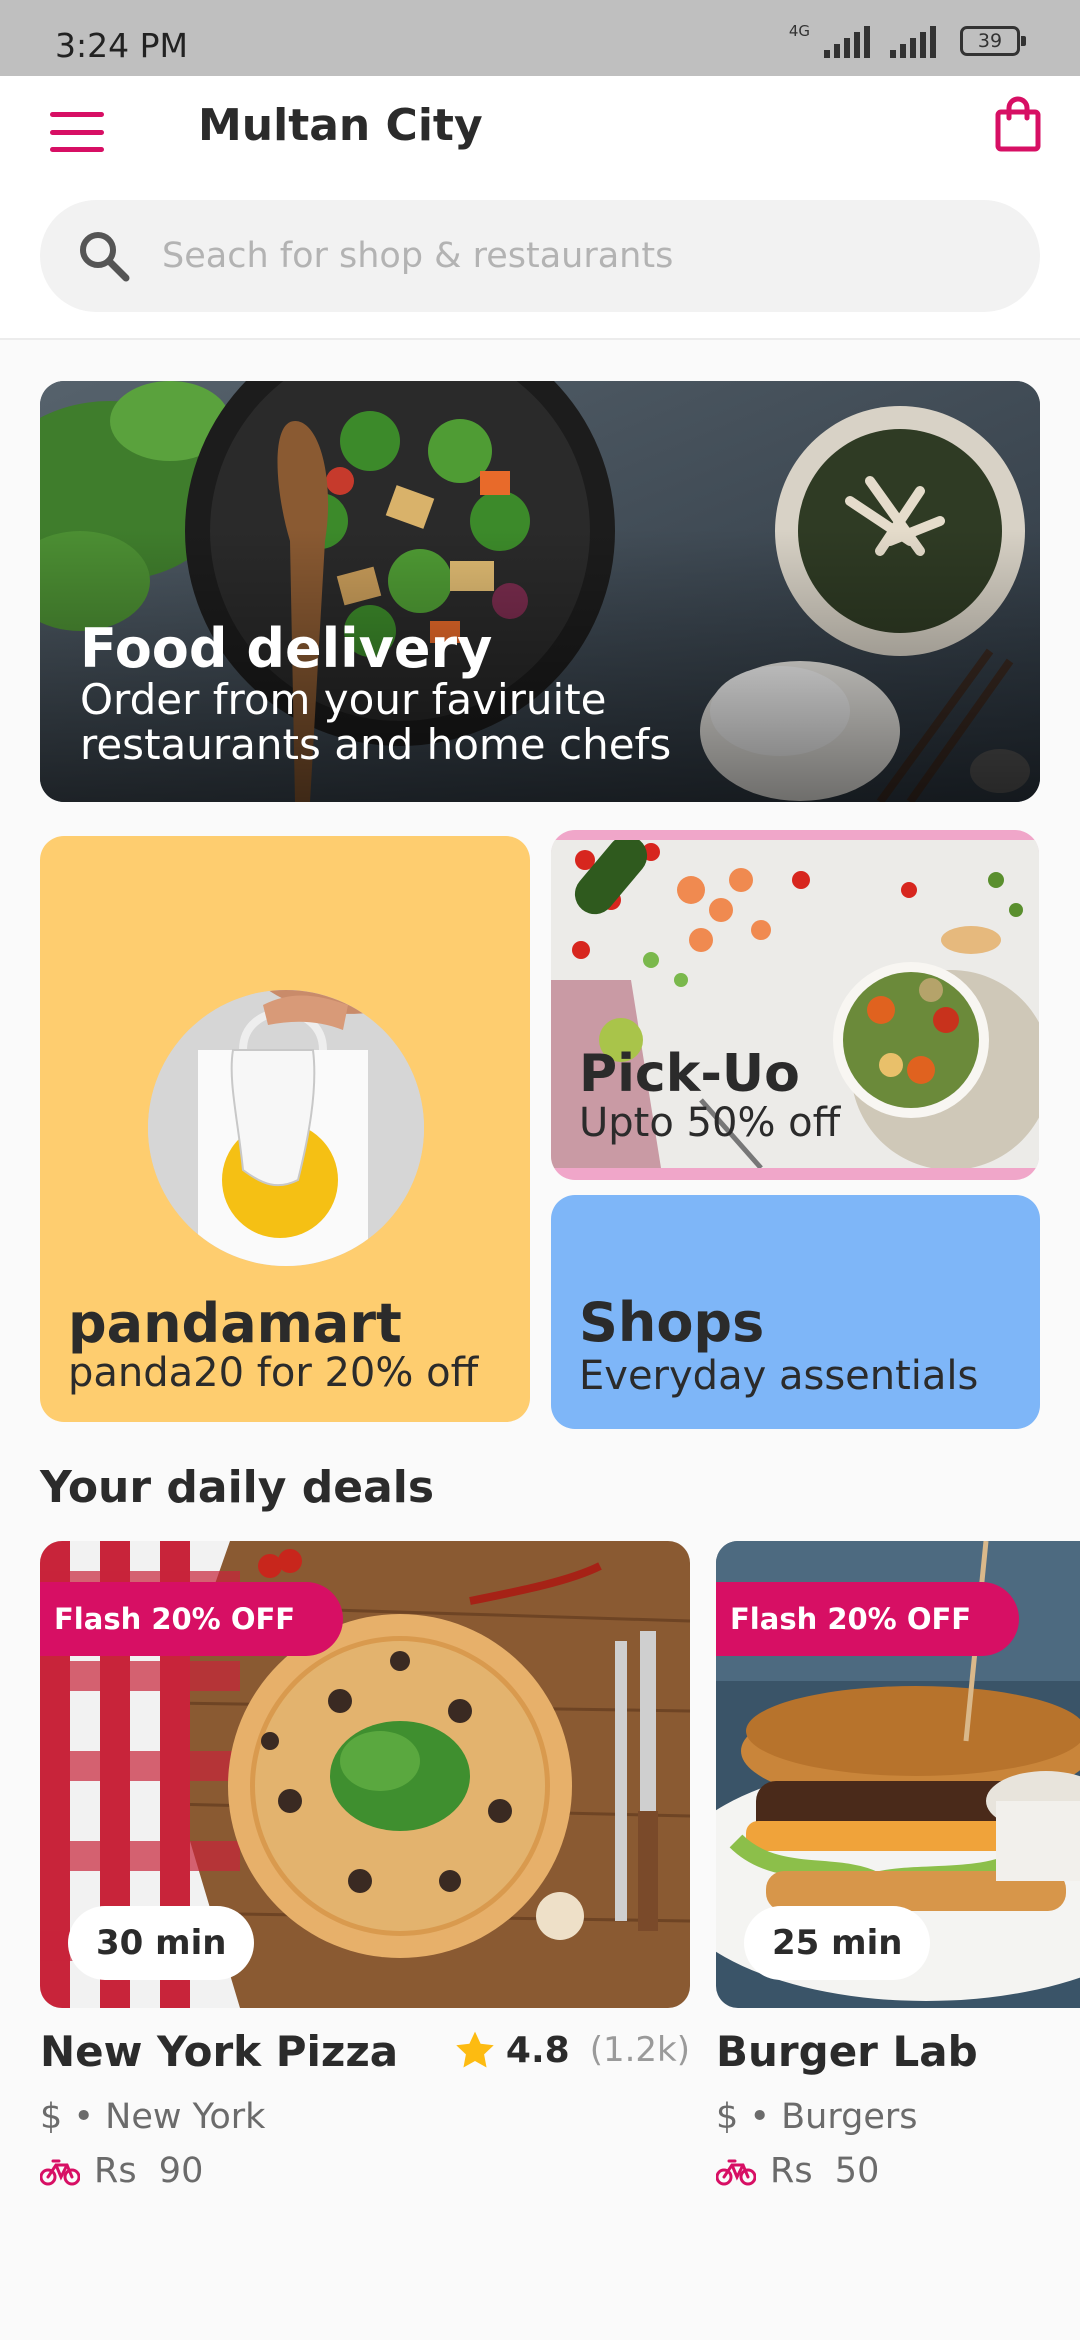  Describe the element at coordinates (847, 41) in the screenshot. I see `signal-icon` at that location.